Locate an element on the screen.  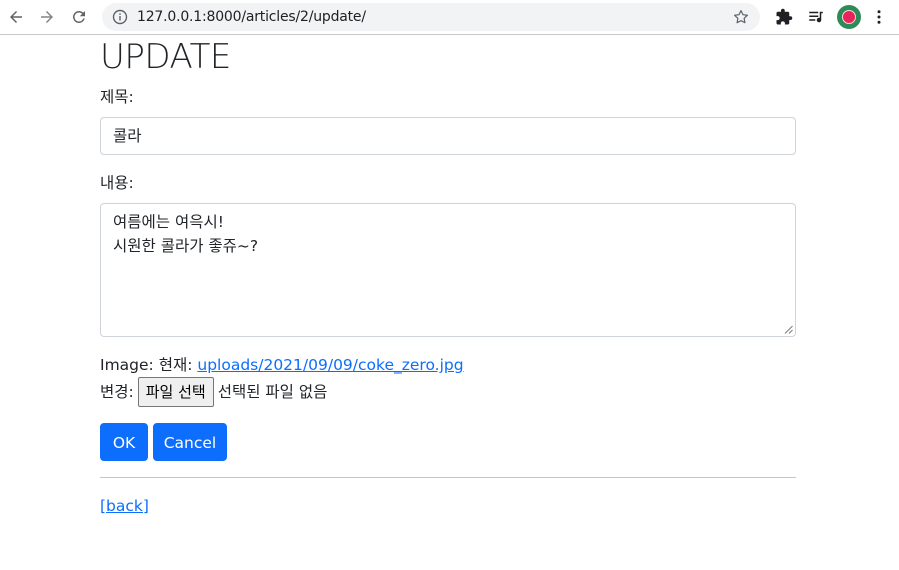
cancel-button: Cancel is located at coordinates (190, 442).